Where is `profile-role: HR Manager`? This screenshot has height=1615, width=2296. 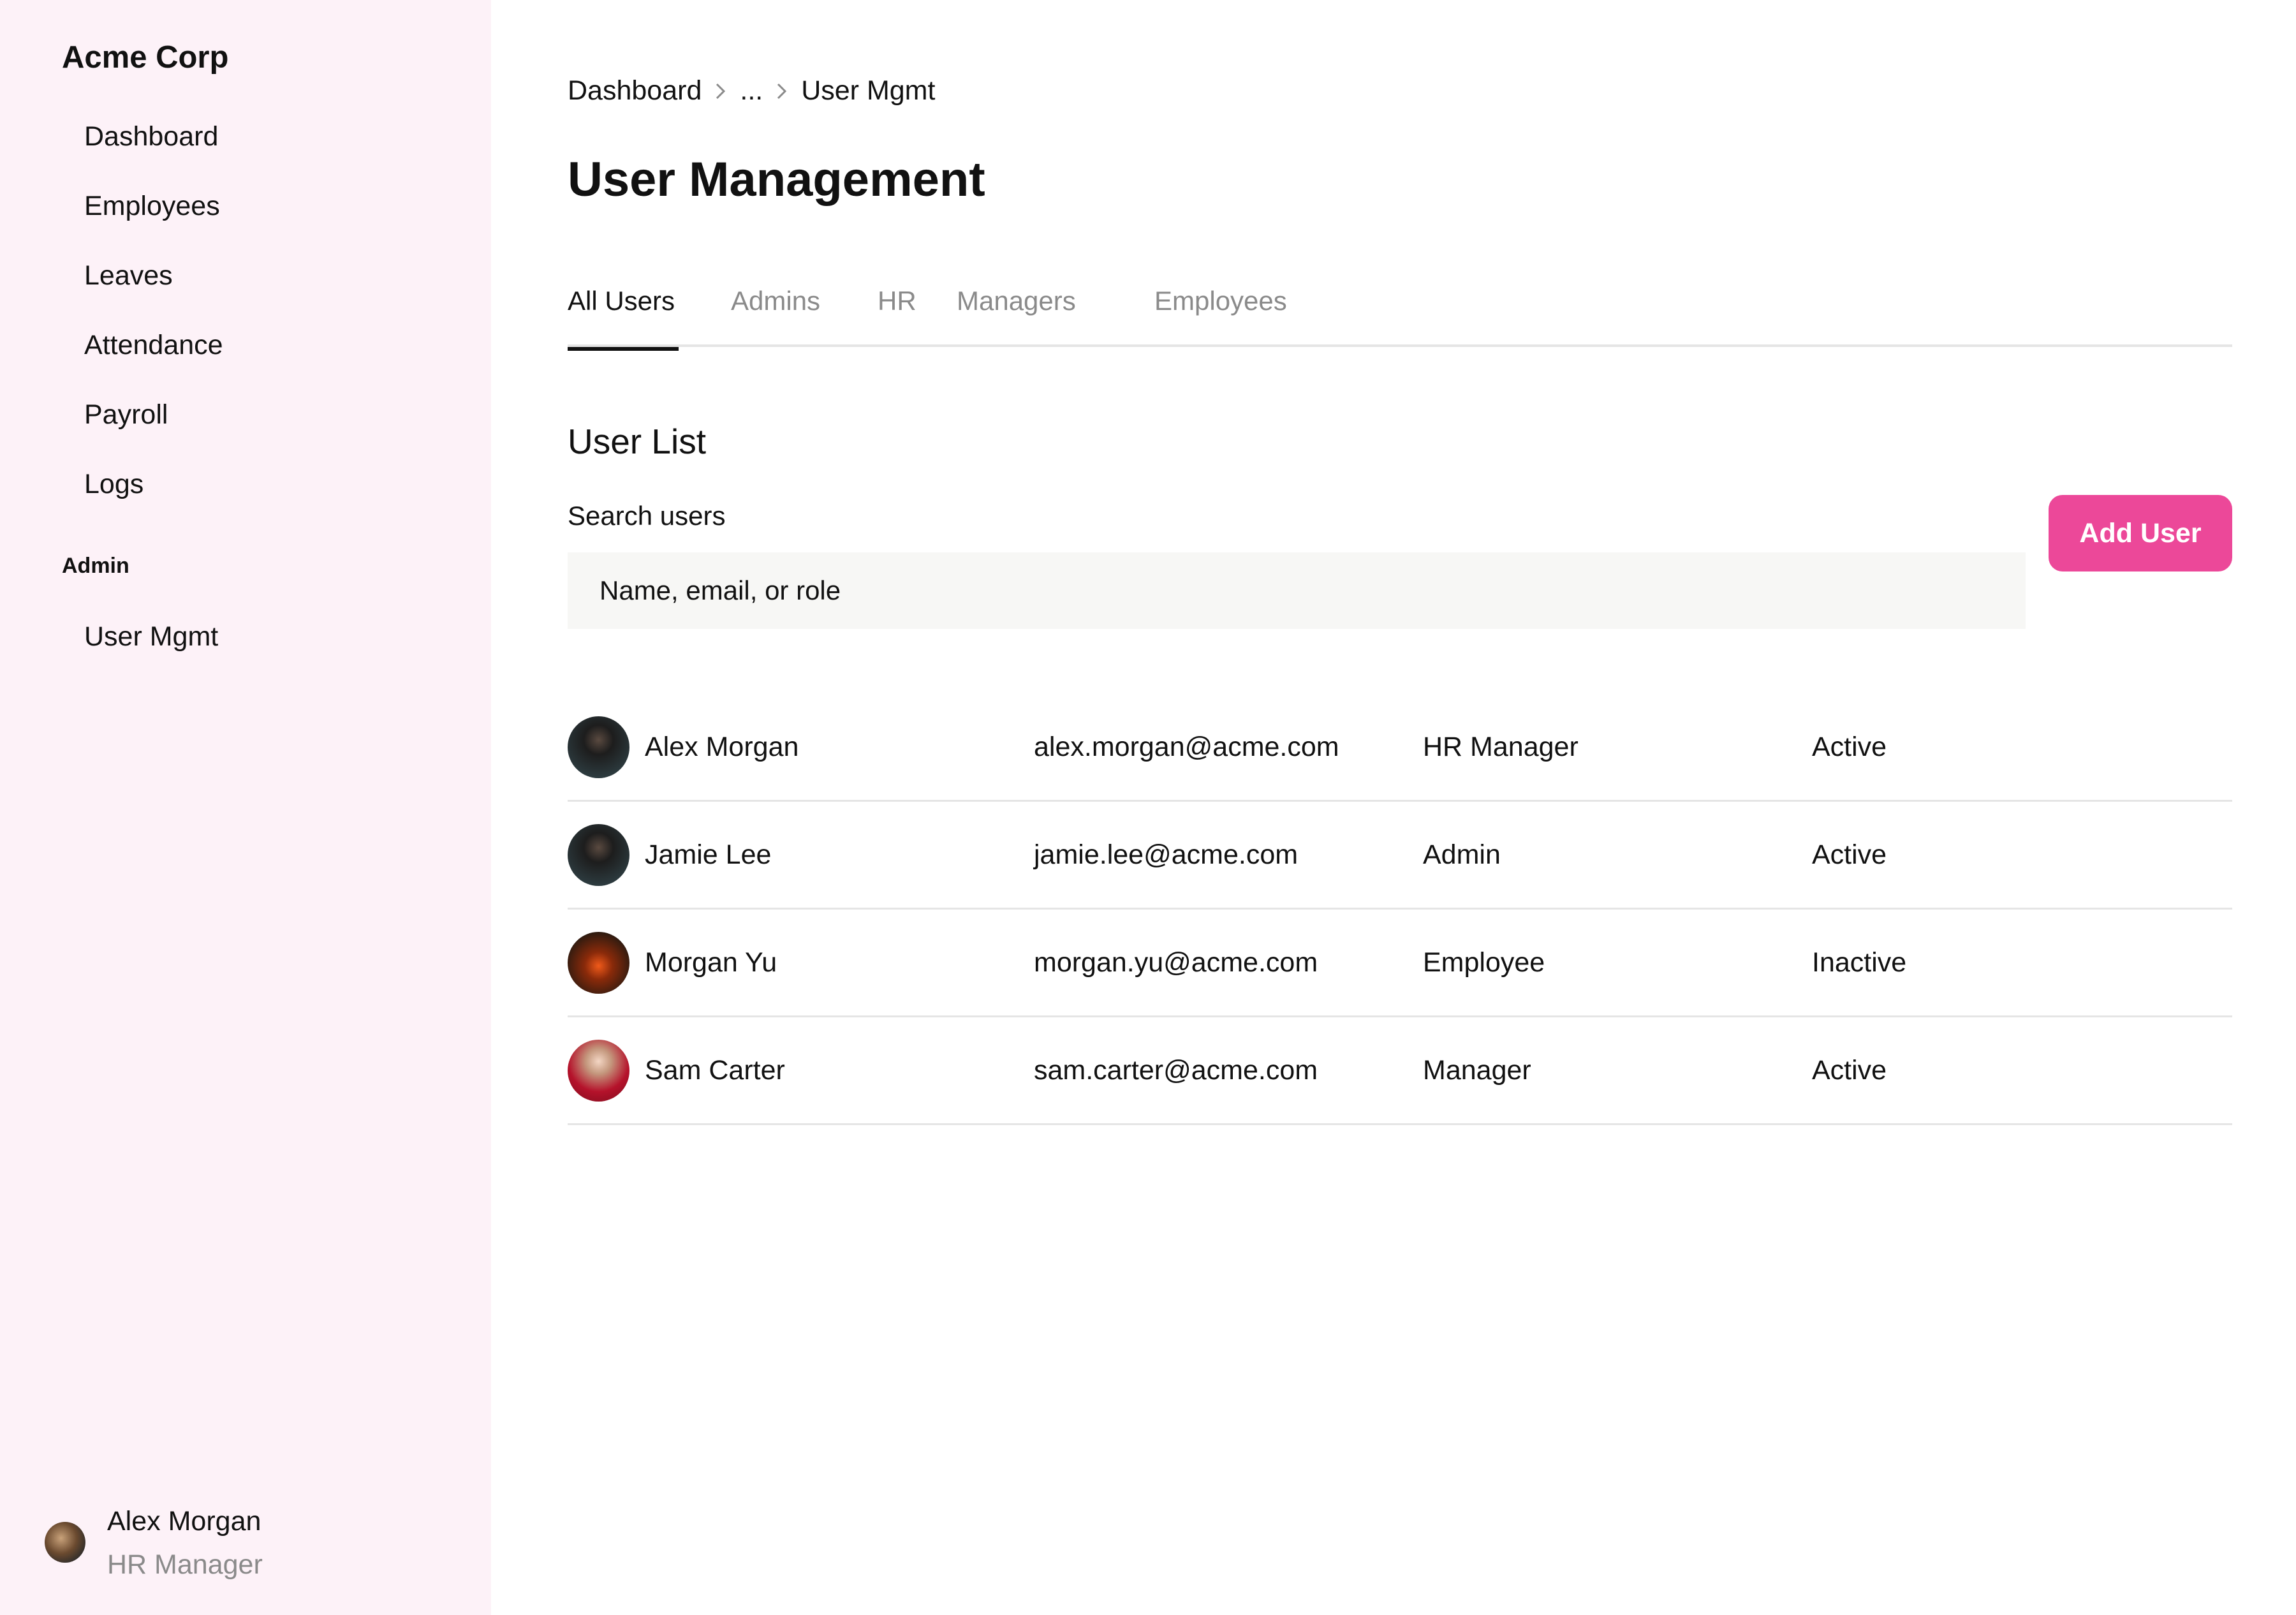
profile-role: HR Manager is located at coordinates (185, 1564).